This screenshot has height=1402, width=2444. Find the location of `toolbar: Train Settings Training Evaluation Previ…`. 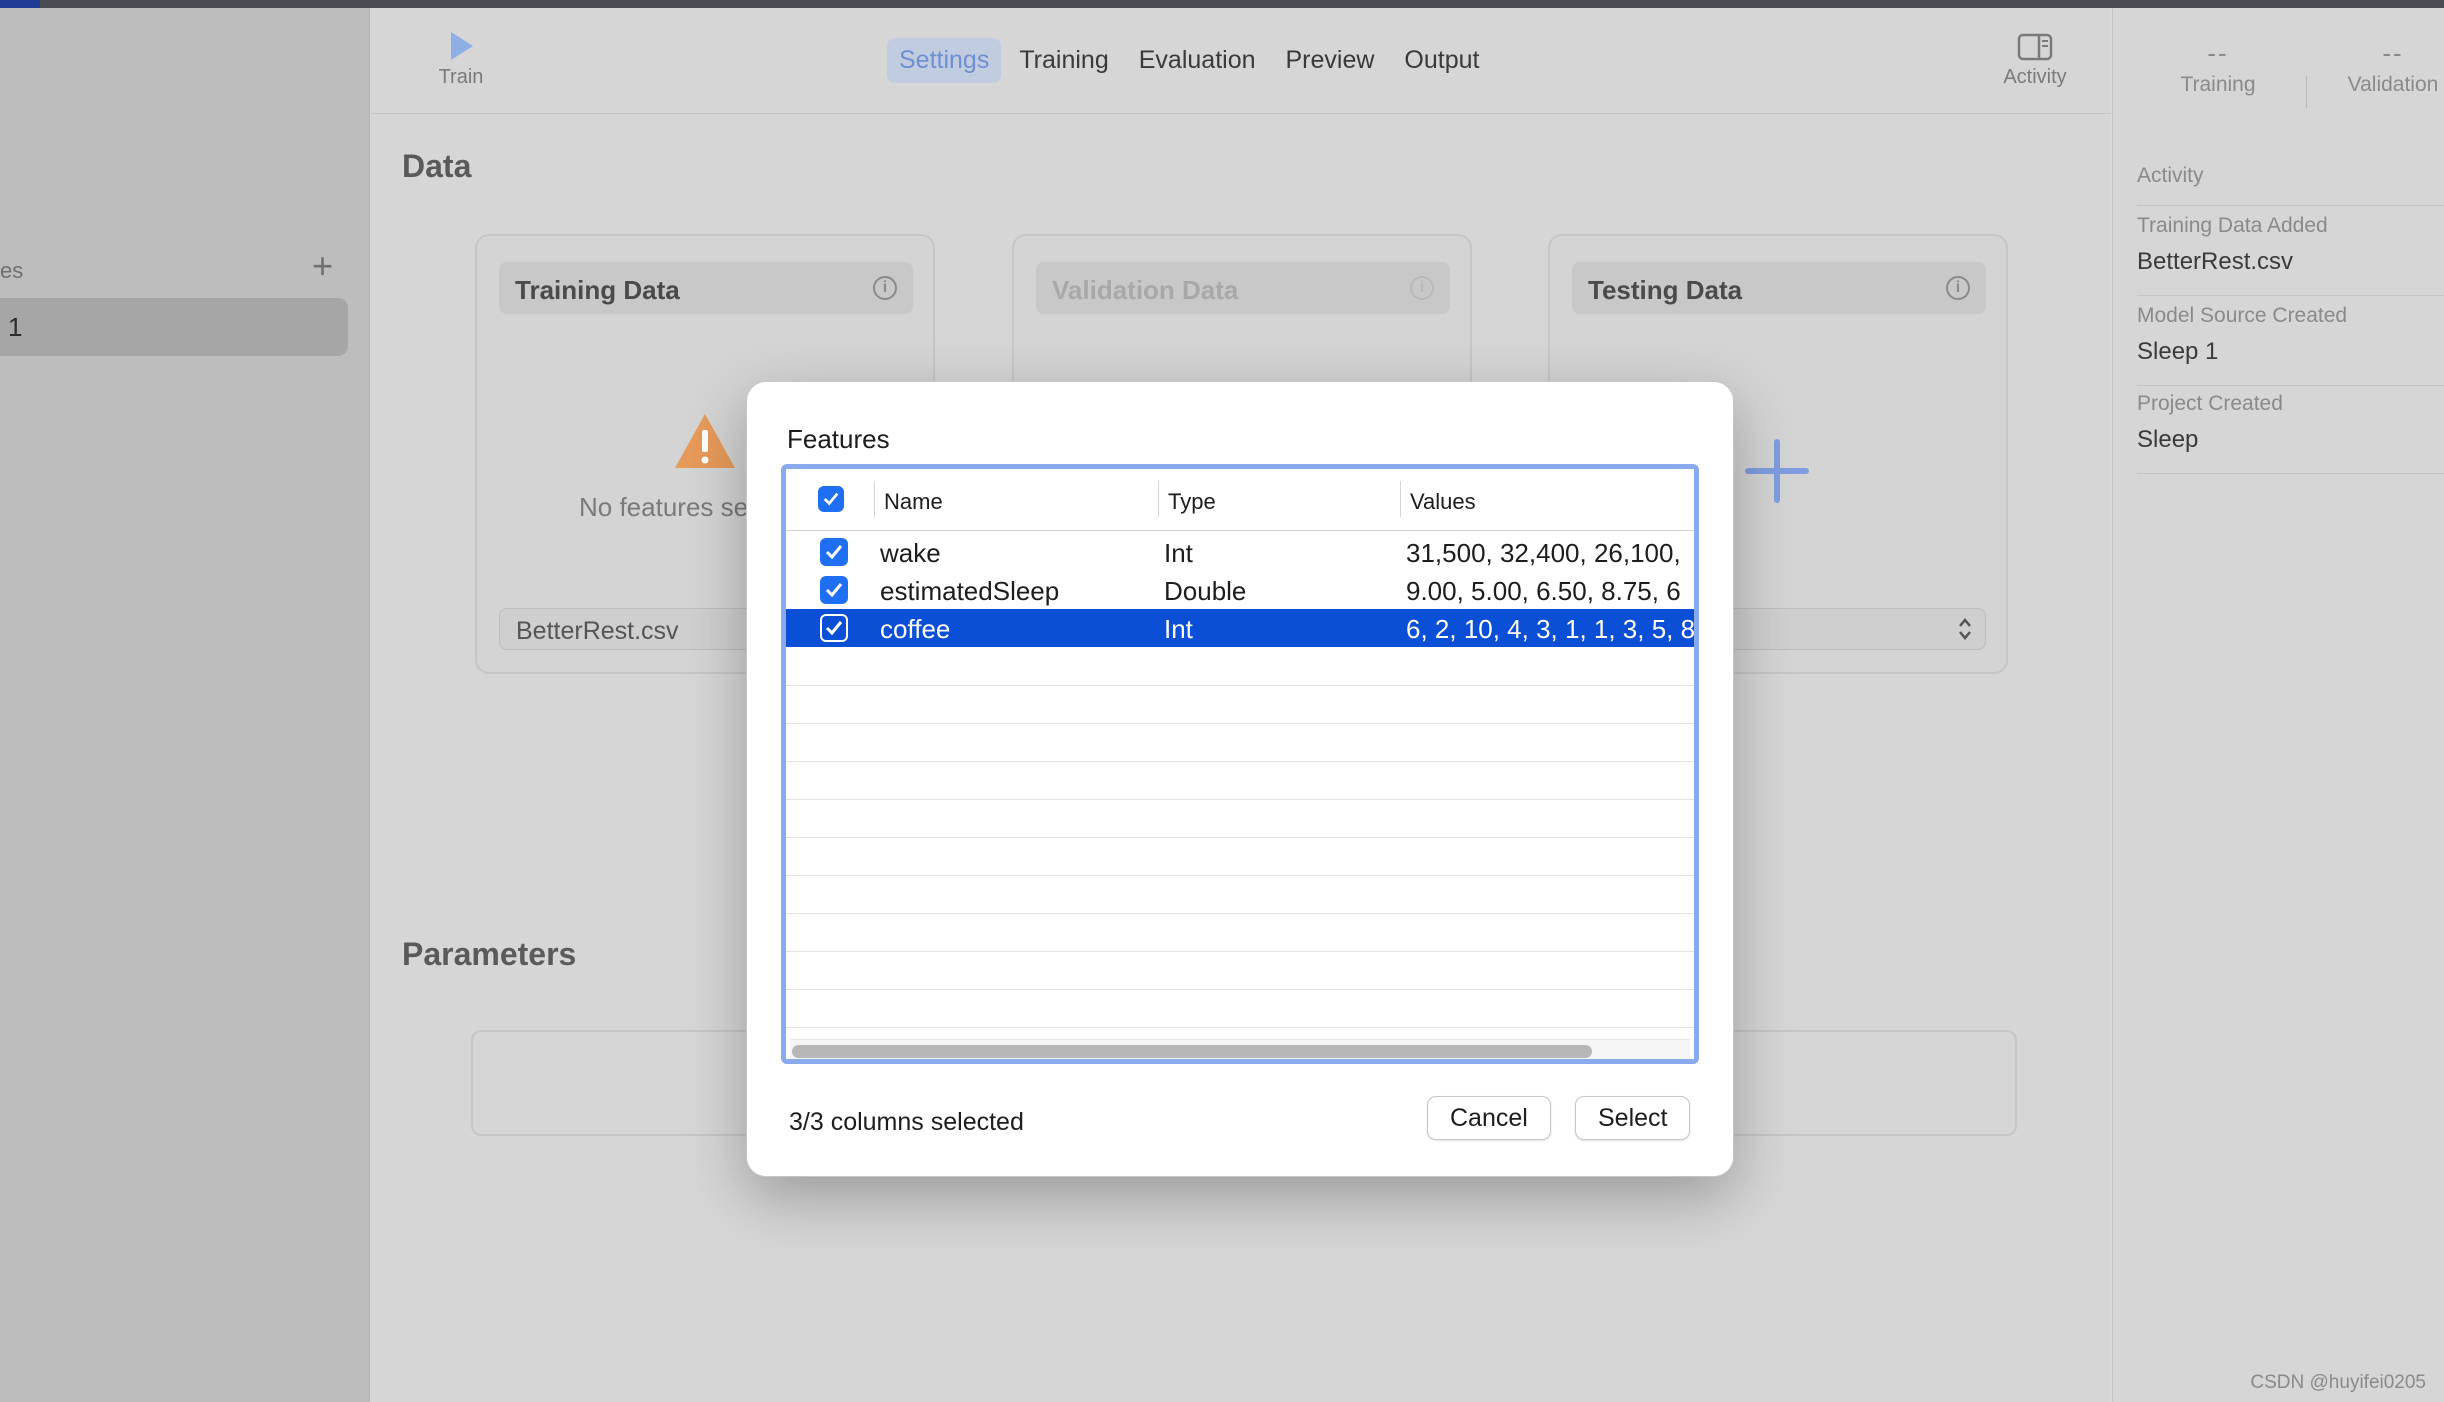

toolbar: Train Settings Training Evaluation Previ… is located at coordinates (1241, 61).